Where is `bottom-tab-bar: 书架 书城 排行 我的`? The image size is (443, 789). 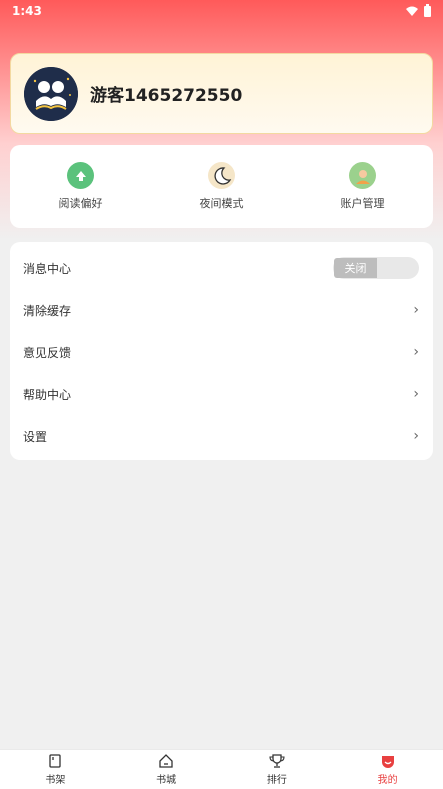
bottom-tab-bar: 书架 书城 排行 我的 is located at coordinates (221, 769).